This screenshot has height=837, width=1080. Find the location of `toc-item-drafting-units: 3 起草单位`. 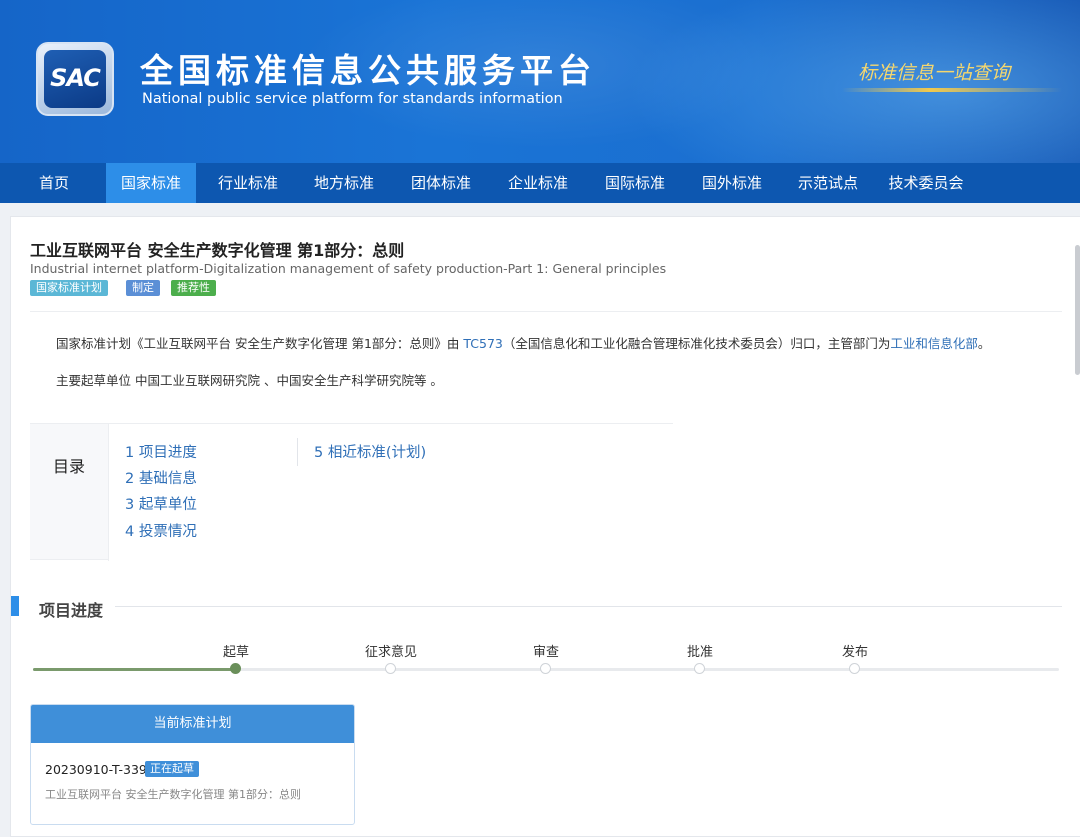

toc-item-drafting-units: 3 起草单位 is located at coordinates (161, 503).